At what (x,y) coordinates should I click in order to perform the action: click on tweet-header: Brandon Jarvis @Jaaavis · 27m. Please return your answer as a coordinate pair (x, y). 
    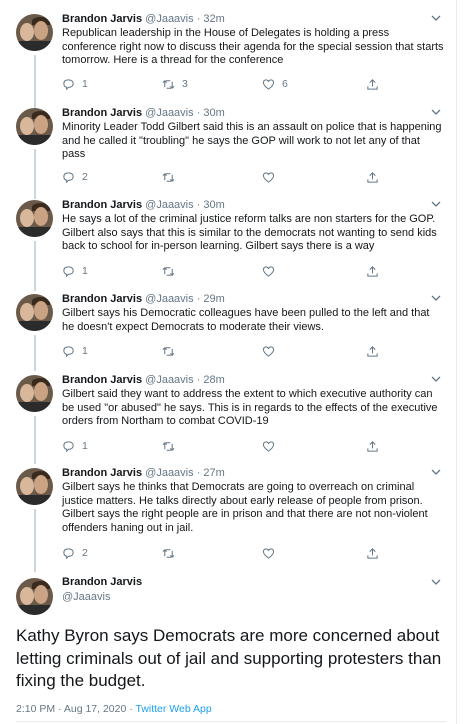
    Looking at the image, I should click on (143, 473).